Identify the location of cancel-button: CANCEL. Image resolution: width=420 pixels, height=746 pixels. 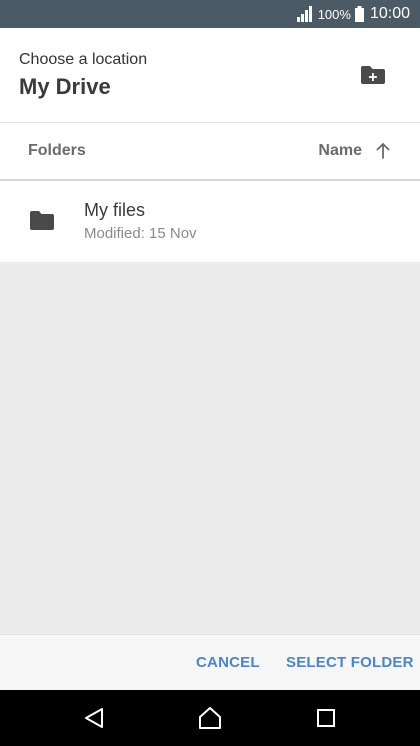
(228, 662).